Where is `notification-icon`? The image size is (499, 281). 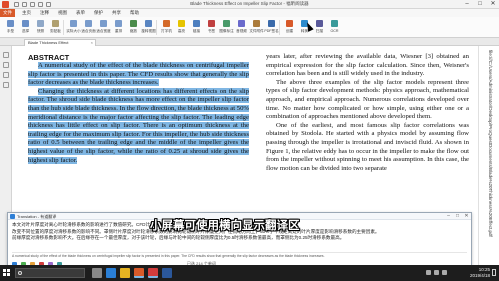 notification-icon is located at coordinates (494, 272).